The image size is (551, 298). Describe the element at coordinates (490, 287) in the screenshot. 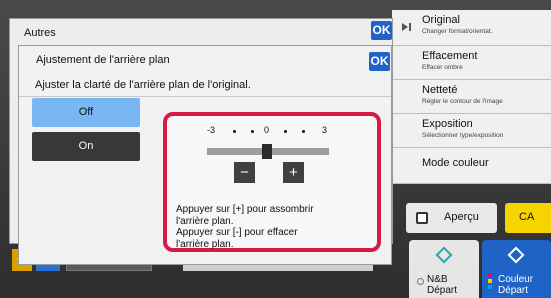

I see `cyan-dot-icon` at that location.